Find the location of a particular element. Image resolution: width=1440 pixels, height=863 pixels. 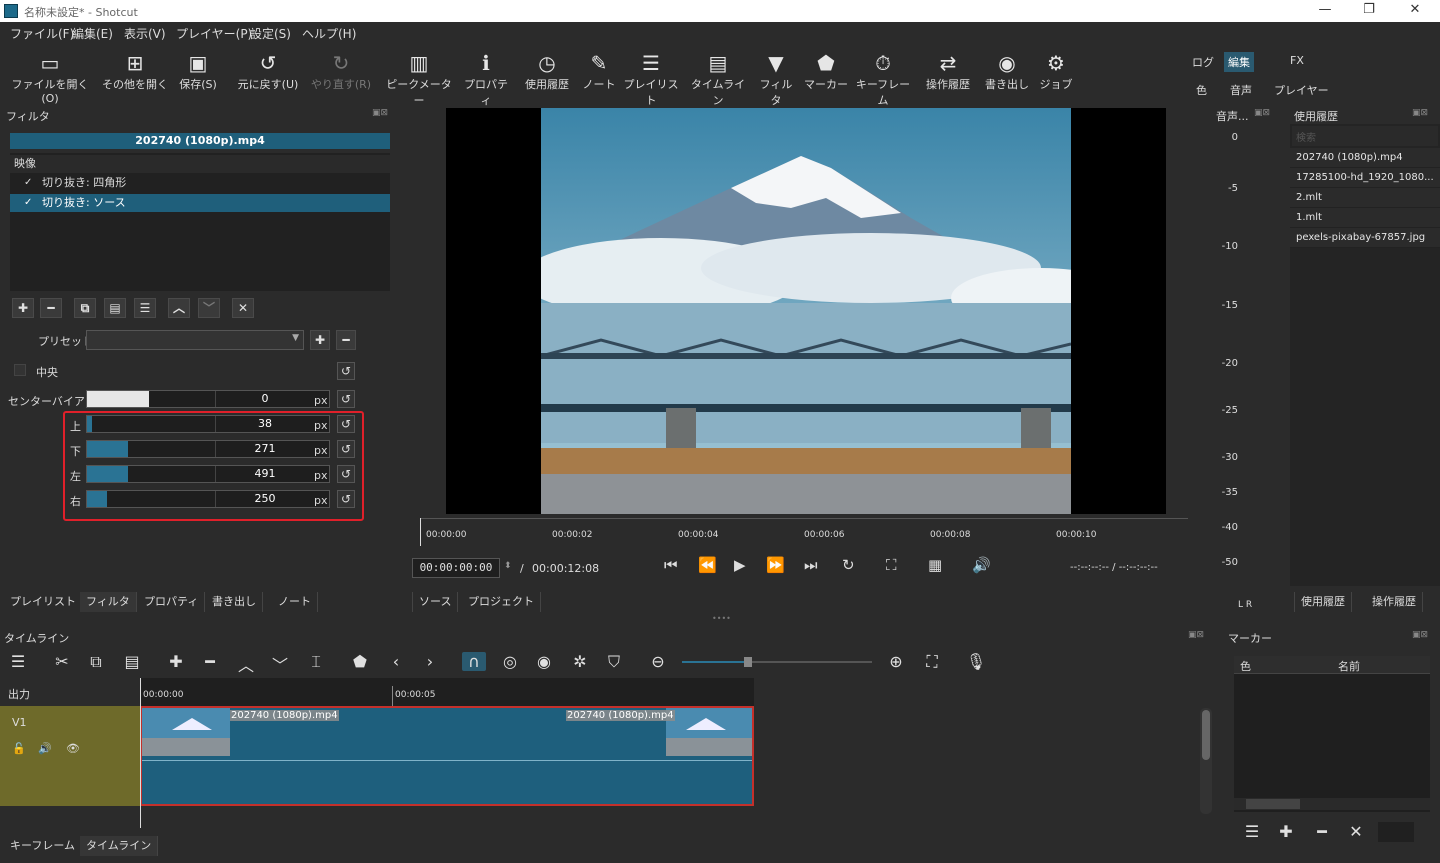

remove-marker-icon: ━ is located at coordinates (1322, 831).